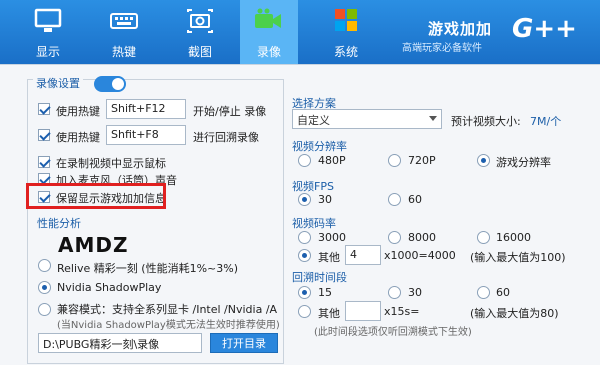 The image size is (600, 365). I want to click on resolution-480p-radio, so click(304, 160).